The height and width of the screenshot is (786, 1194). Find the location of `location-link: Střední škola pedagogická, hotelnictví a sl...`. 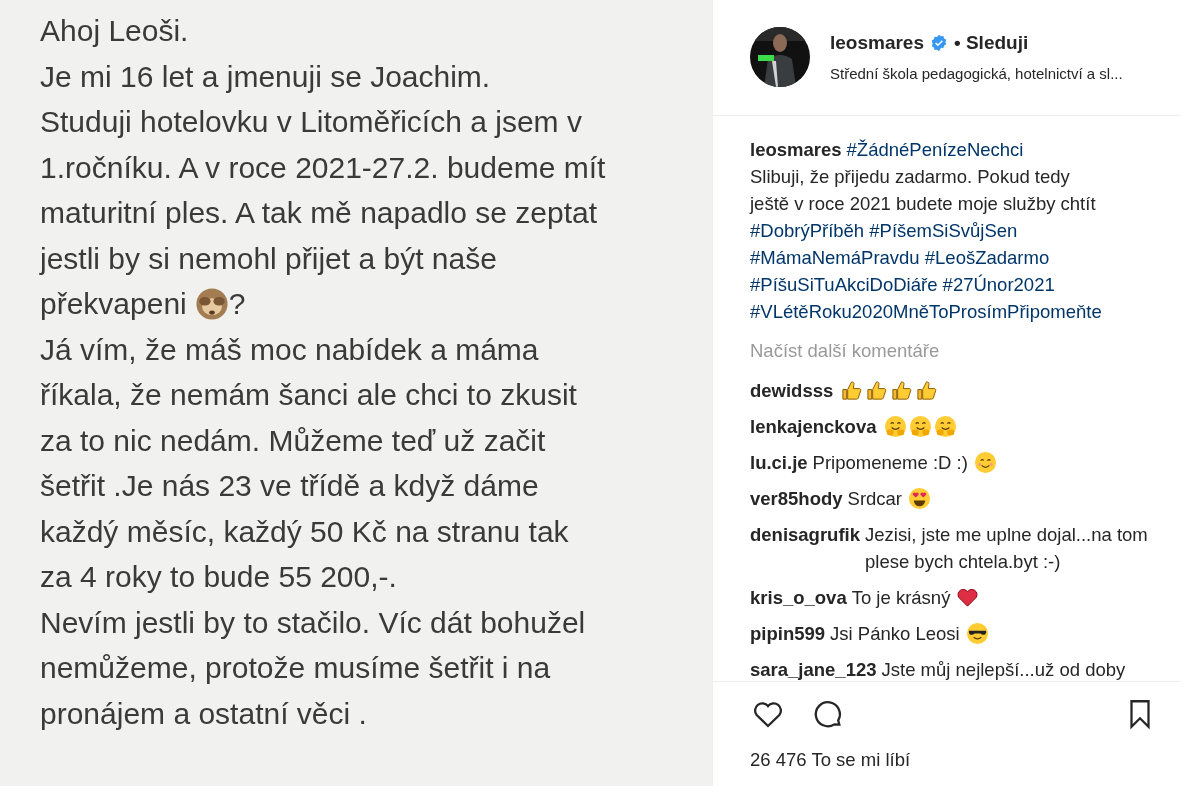

location-link: Střední škola pedagogická, hotelnictví a sl... is located at coordinates (976, 74).